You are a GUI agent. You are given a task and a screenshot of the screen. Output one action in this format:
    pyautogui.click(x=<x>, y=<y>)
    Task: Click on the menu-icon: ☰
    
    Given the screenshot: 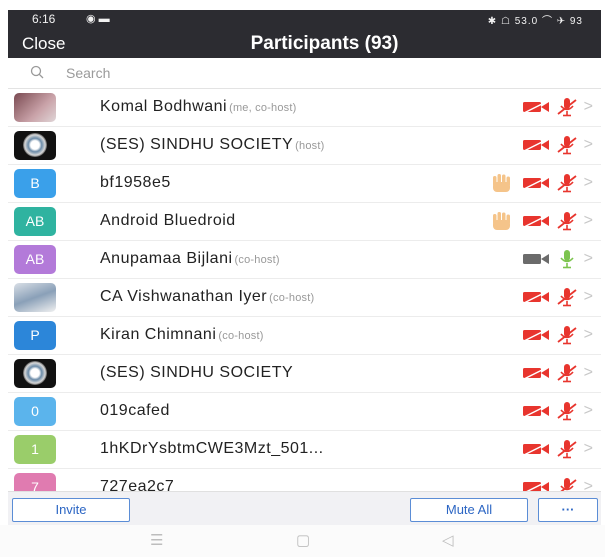 What is the action you would take?
    pyautogui.click(x=156, y=540)
    